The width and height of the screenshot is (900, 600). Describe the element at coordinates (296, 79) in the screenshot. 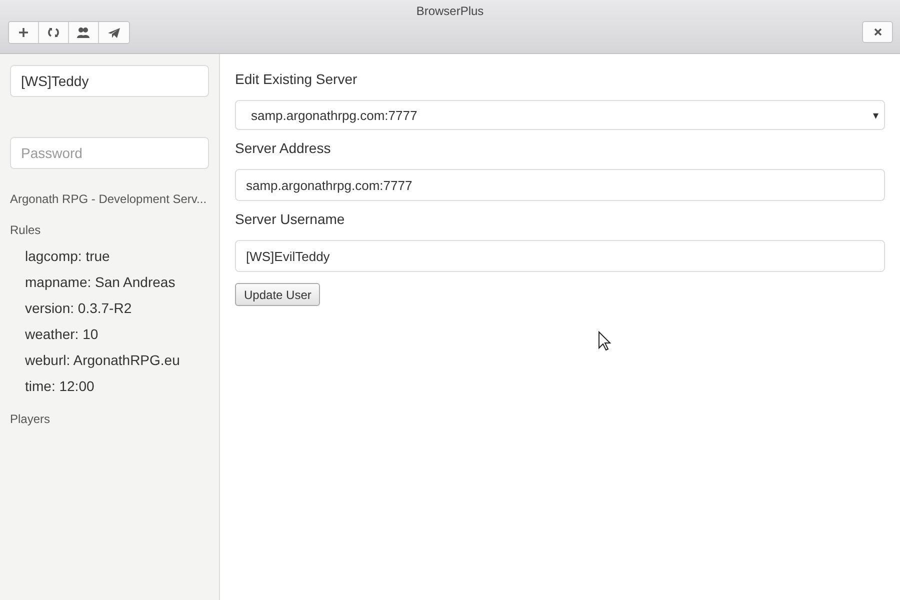

I see `field-label: Edit Existing Server` at that location.